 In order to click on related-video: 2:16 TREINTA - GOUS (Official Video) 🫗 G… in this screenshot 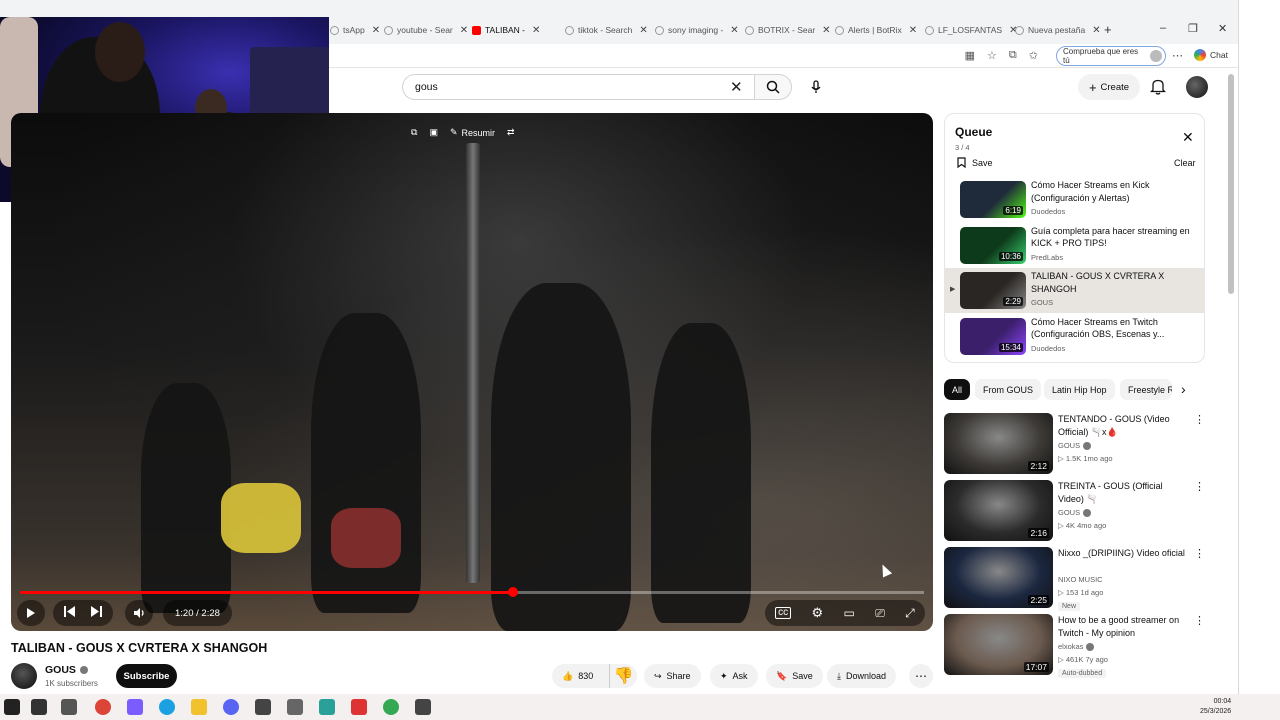, I will do `click(1075, 511)`.